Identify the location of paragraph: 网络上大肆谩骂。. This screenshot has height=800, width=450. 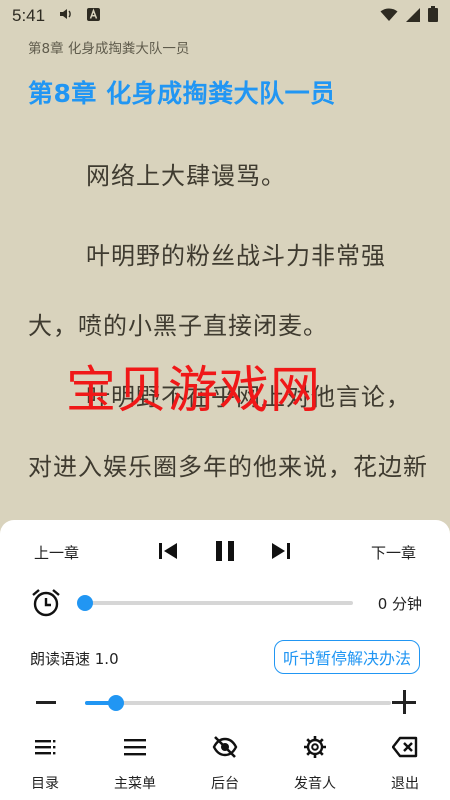
(186, 176).